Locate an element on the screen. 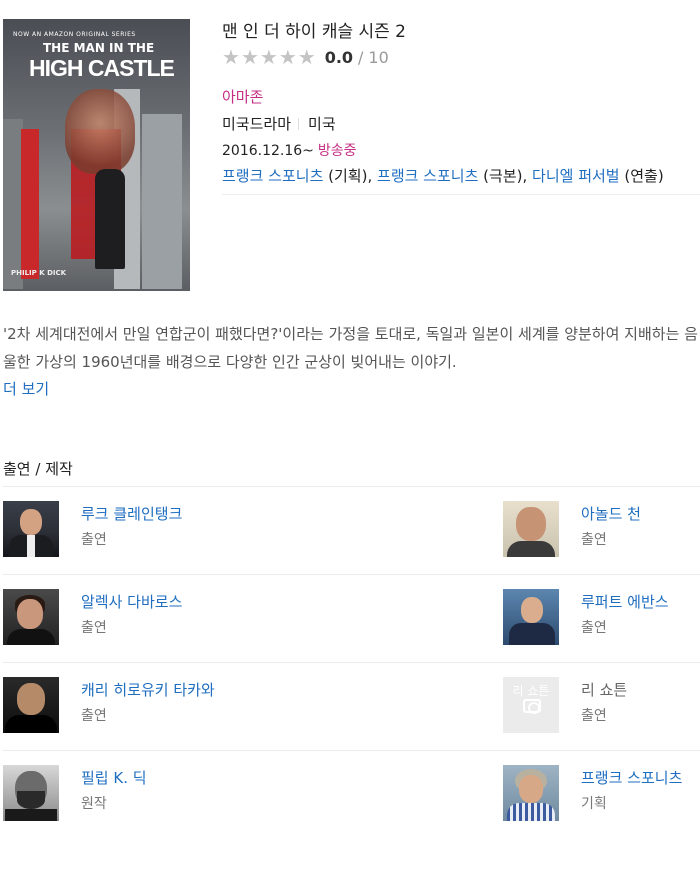 Image resolution: width=700 pixels, height=870 pixels. credit-role: (연출) is located at coordinates (644, 176).